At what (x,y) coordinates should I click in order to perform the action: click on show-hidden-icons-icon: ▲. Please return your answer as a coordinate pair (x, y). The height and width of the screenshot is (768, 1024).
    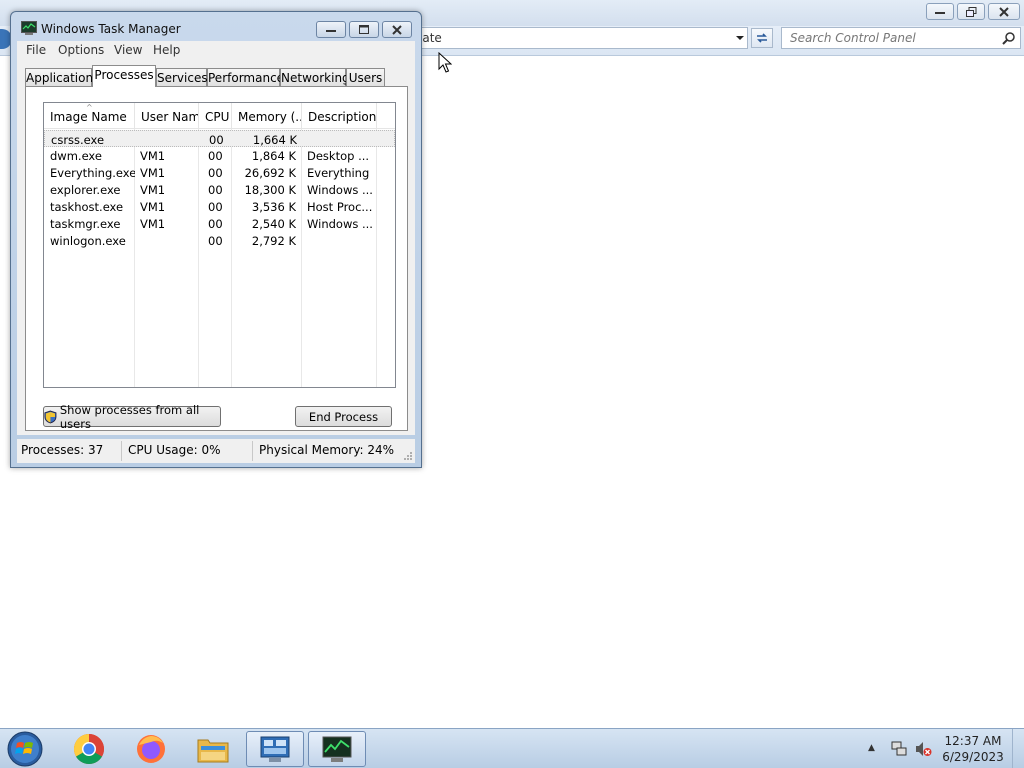
    Looking at the image, I should click on (871, 748).